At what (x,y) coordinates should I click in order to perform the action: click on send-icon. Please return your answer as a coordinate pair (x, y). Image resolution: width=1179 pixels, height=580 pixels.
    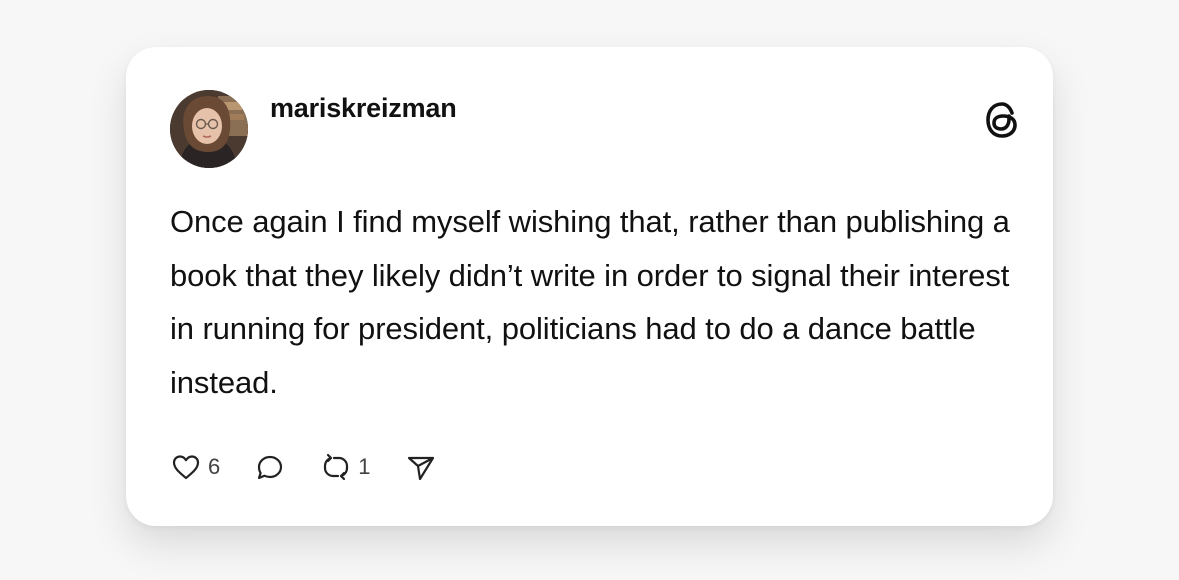
    Looking at the image, I should click on (420, 468).